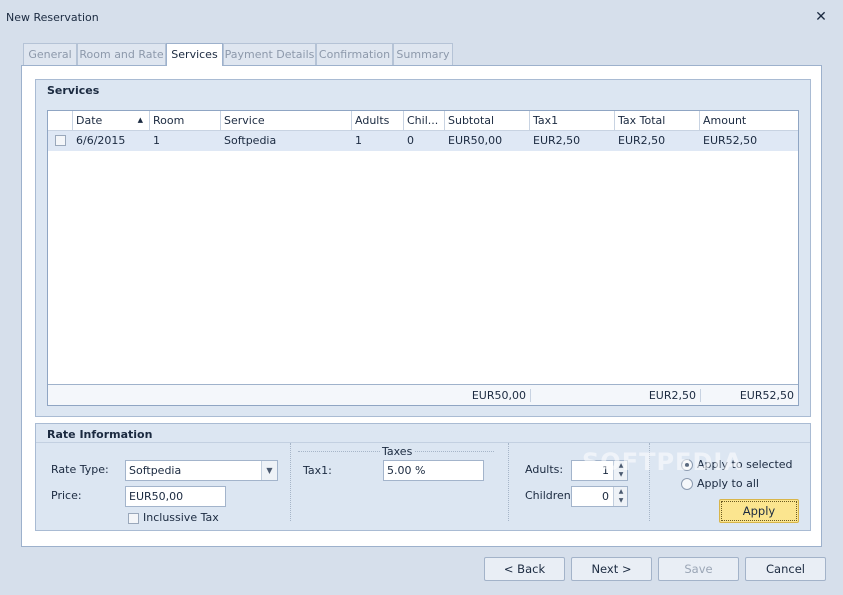 This screenshot has height=595, width=843. What do you see at coordinates (728, 483) in the screenshot?
I see `apply-to-all-label: Apply to all` at bounding box center [728, 483].